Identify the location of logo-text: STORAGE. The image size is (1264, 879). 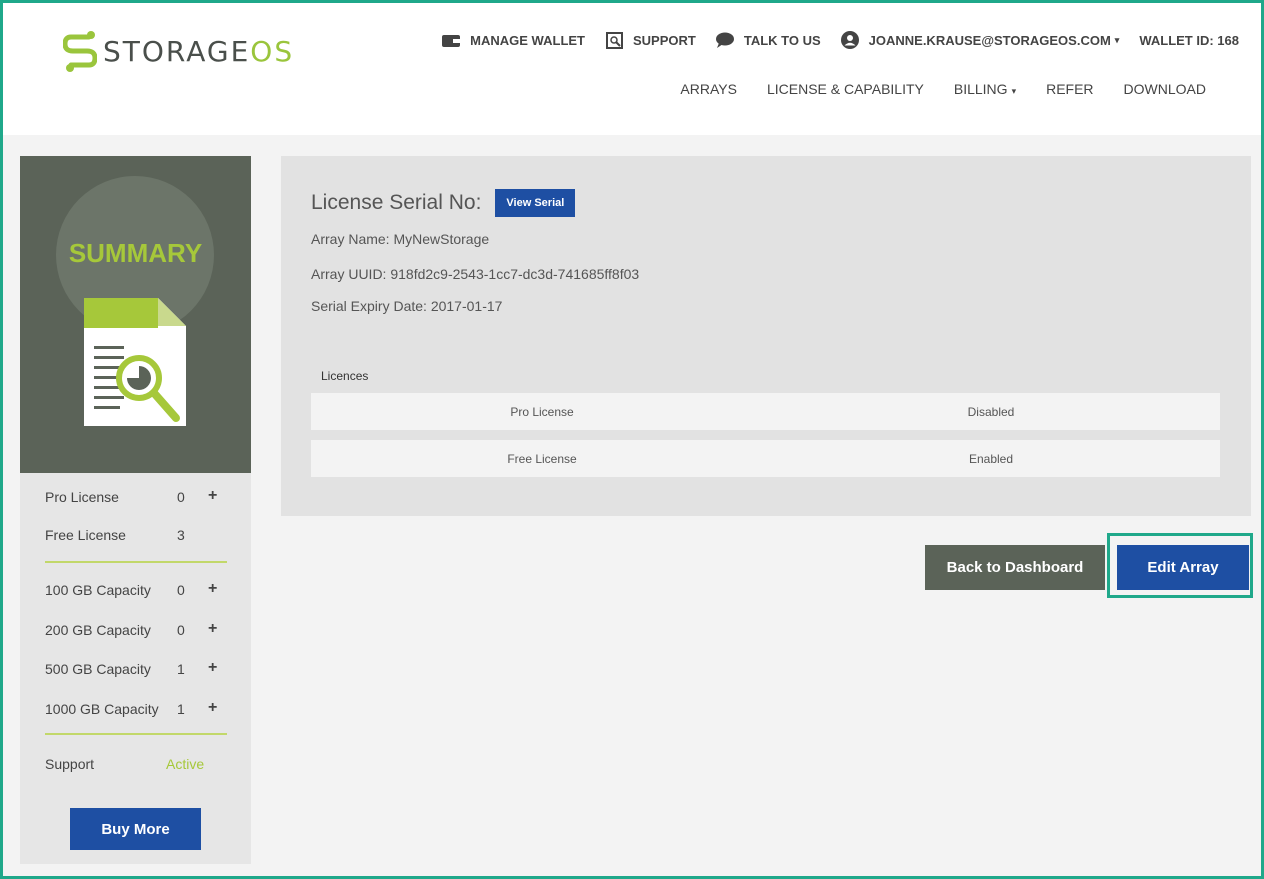
(177, 51).